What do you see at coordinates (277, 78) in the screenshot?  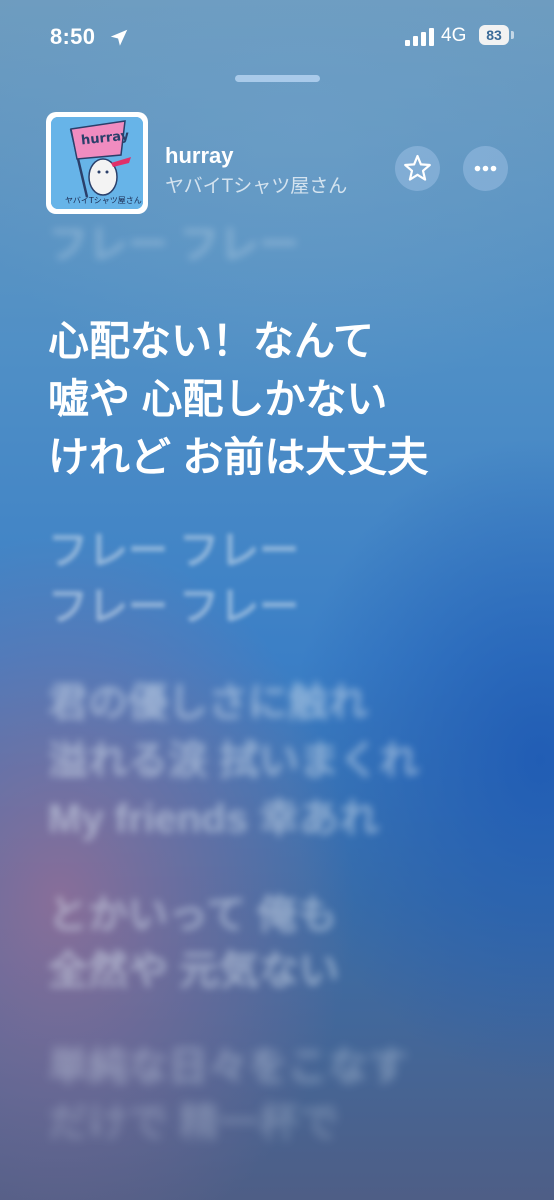 I see `sheet-grabber` at bounding box center [277, 78].